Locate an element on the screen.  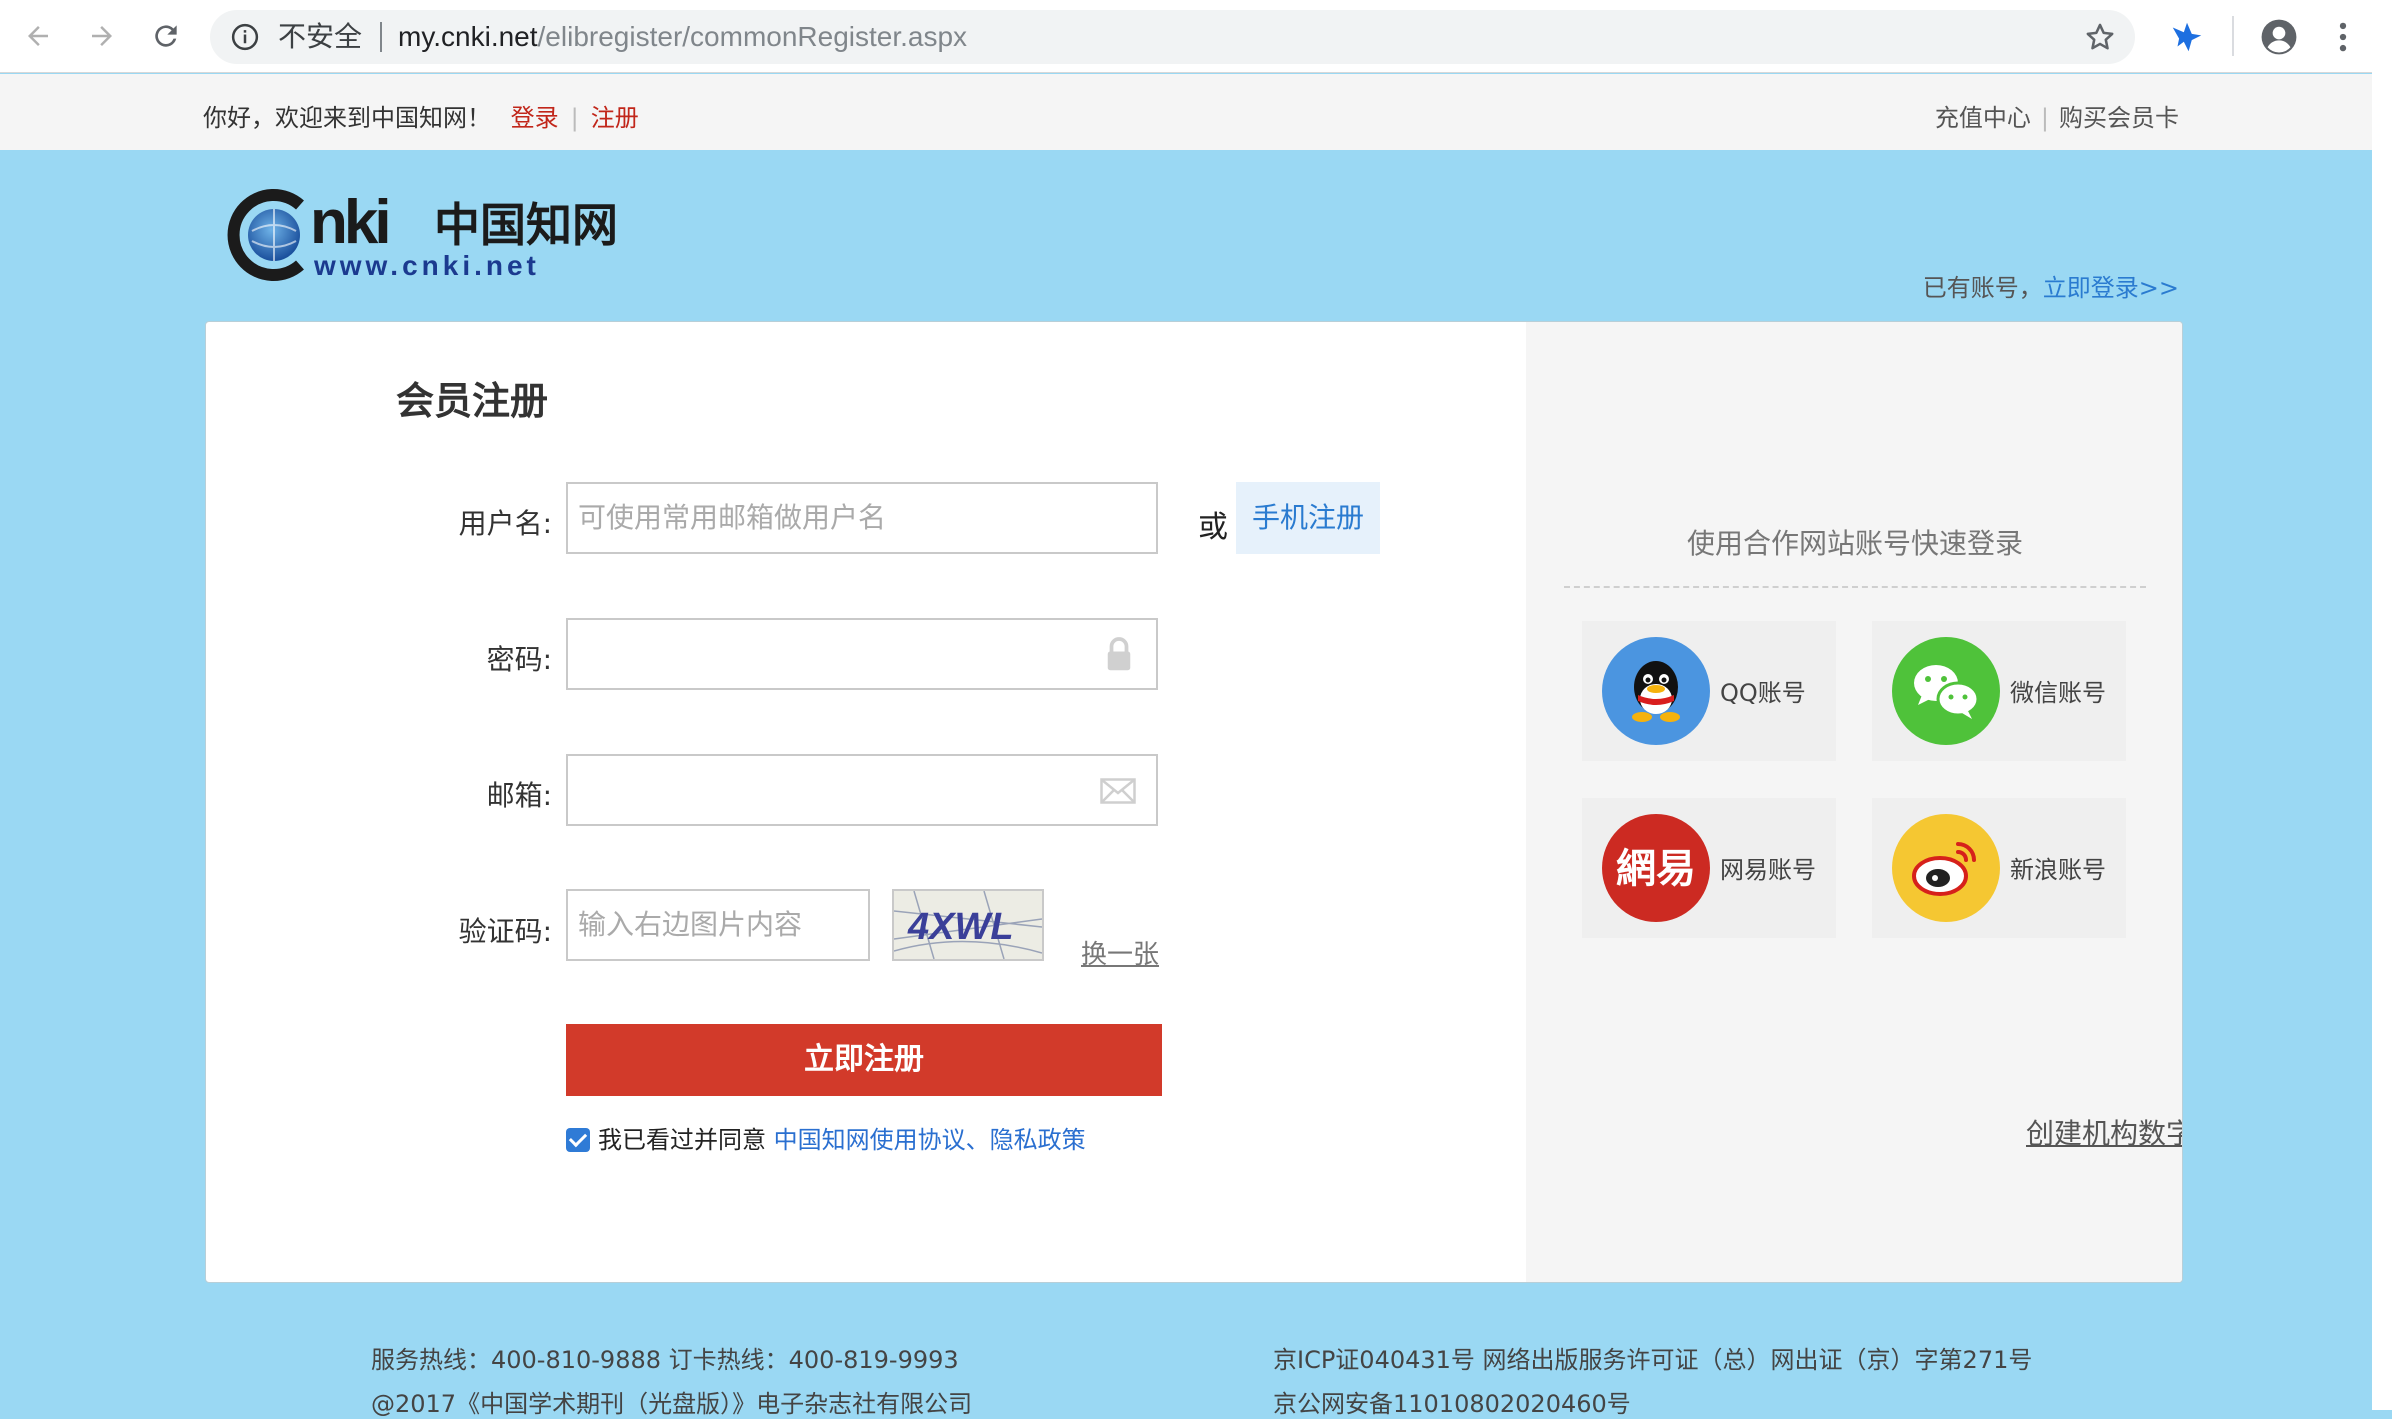
netease-icon: 網易 is located at coordinates (1656, 868).